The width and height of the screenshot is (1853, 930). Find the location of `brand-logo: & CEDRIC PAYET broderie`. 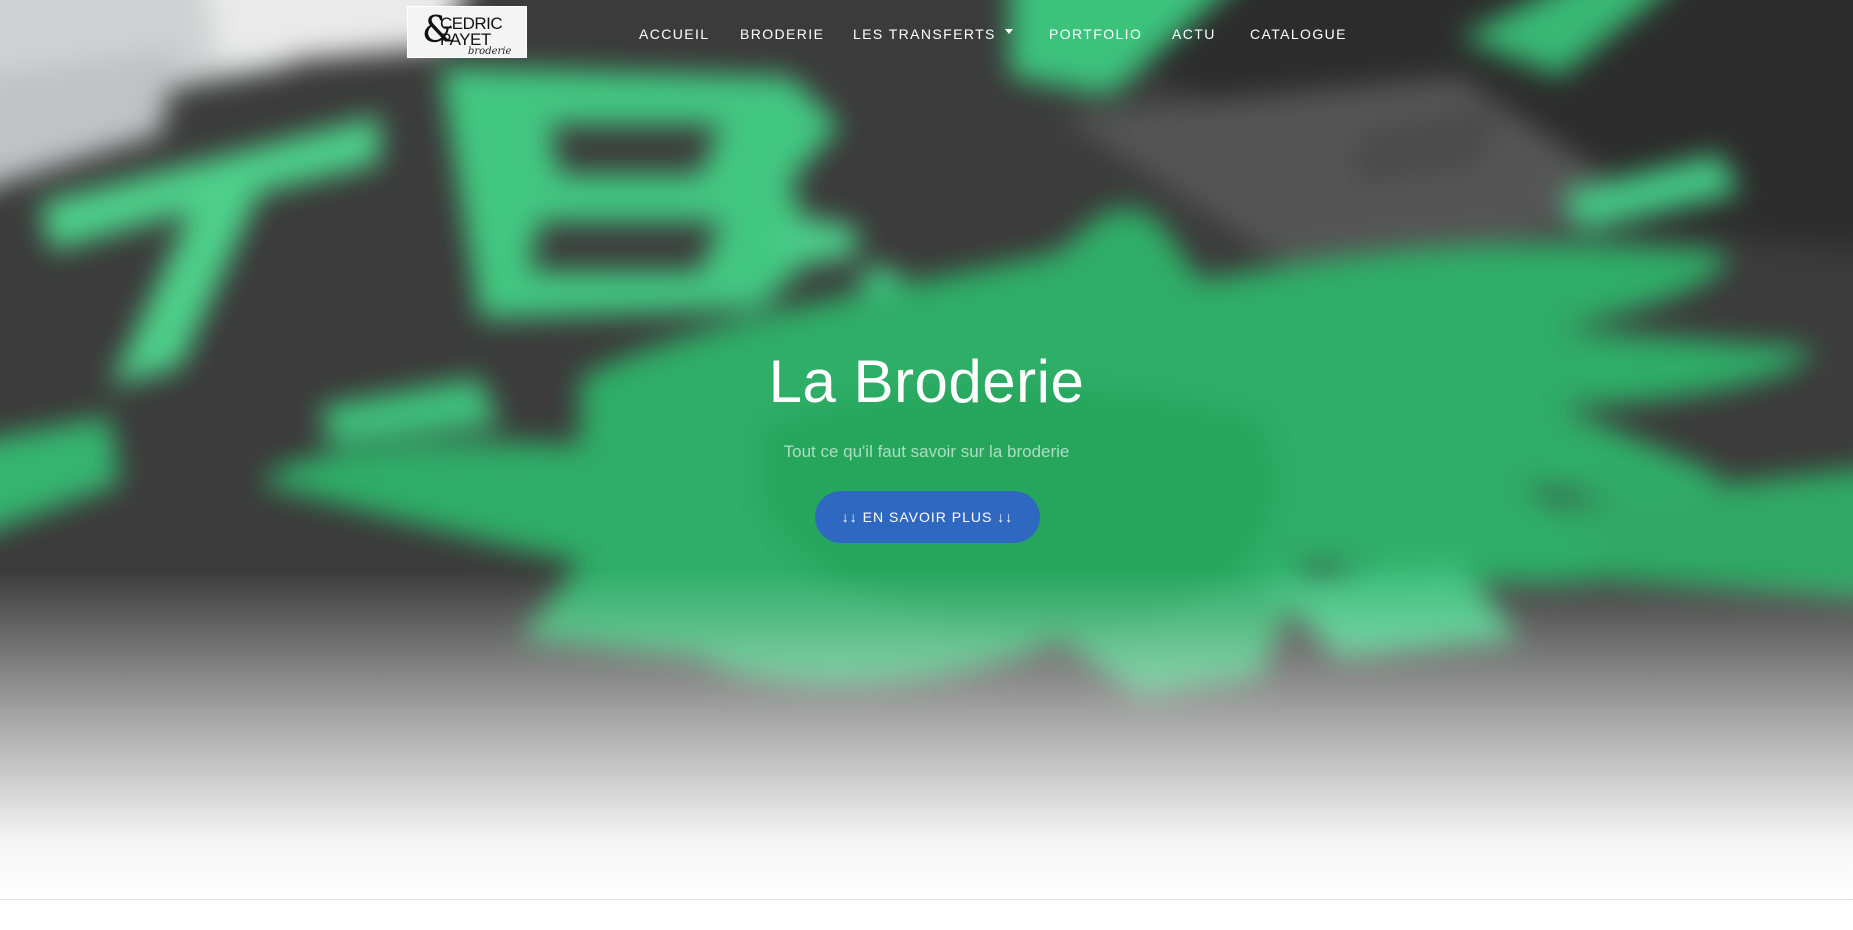

brand-logo: & CEDRIC PAYET broderie is located at coordinates (467, 32).